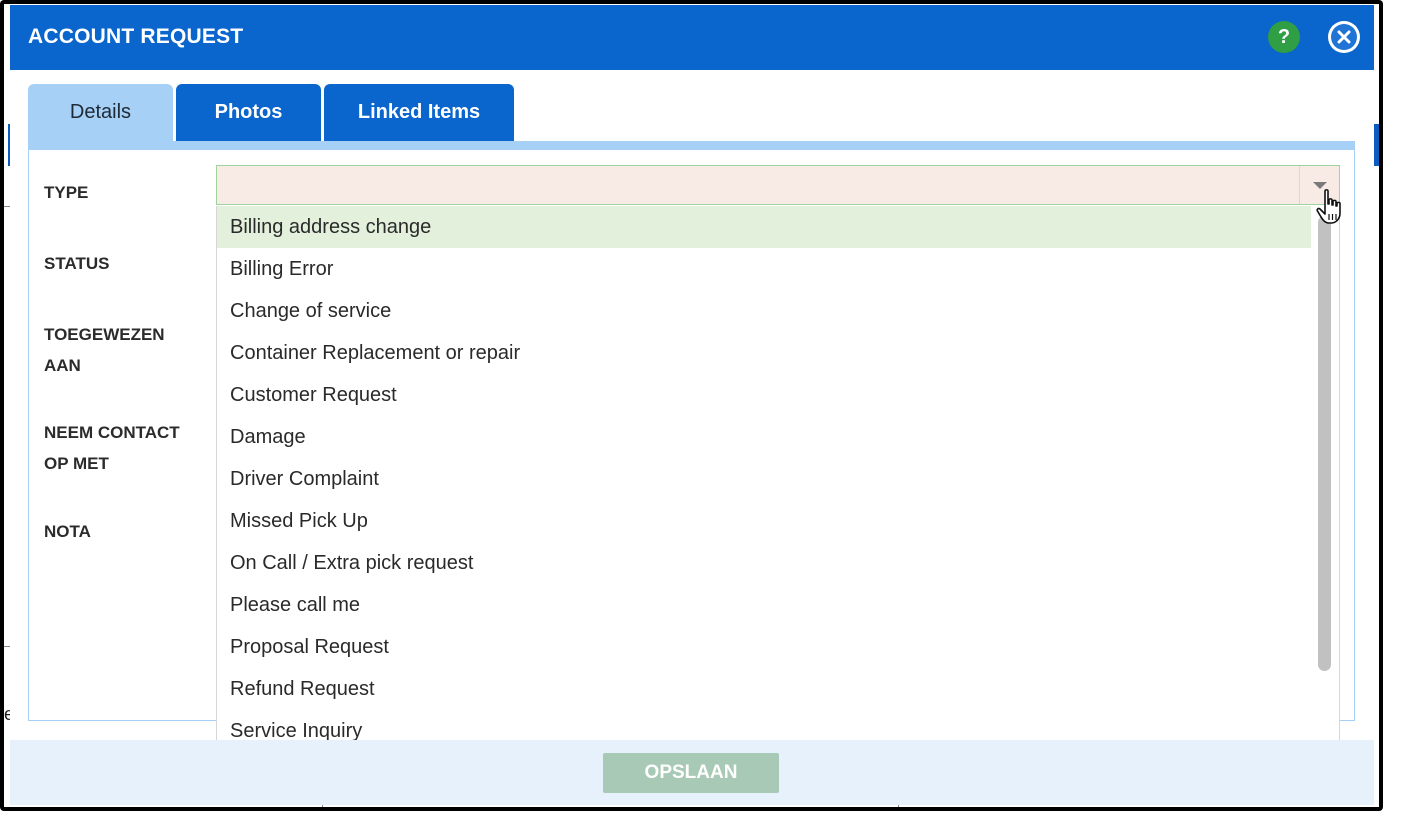  What do you see at coordinates (112, 448) in the screenshot?
I see `contact-label: NEEM CONTACT OP MET` at bounding box center [112, 448].